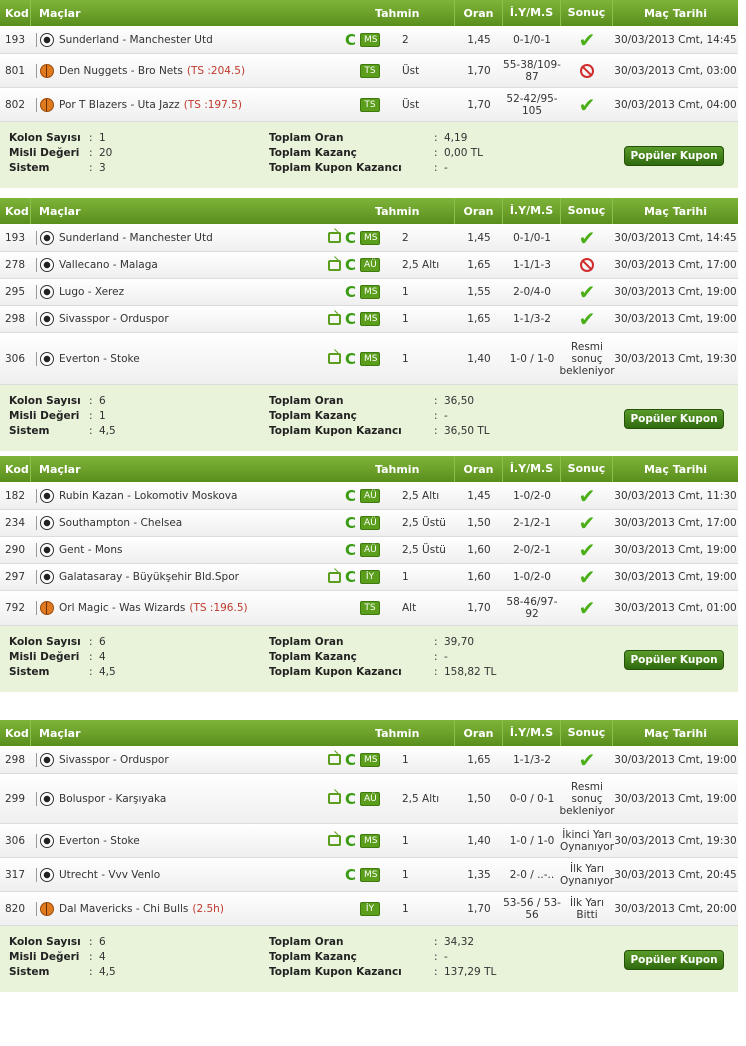 This screenshot has height=1046, width=746. What do you see at coordinates (675, 608) in the screenshot?
I see `match-date: 30/03/2013 Cmt, 01:00` at bounding box center [675, 608].